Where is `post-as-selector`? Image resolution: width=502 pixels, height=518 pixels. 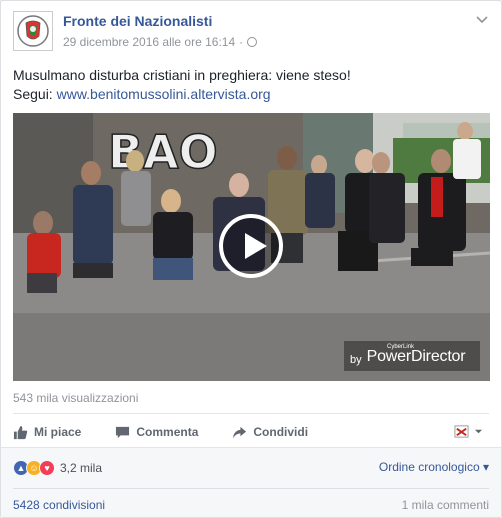 post-as-selector is located at coordinates (468, 431).